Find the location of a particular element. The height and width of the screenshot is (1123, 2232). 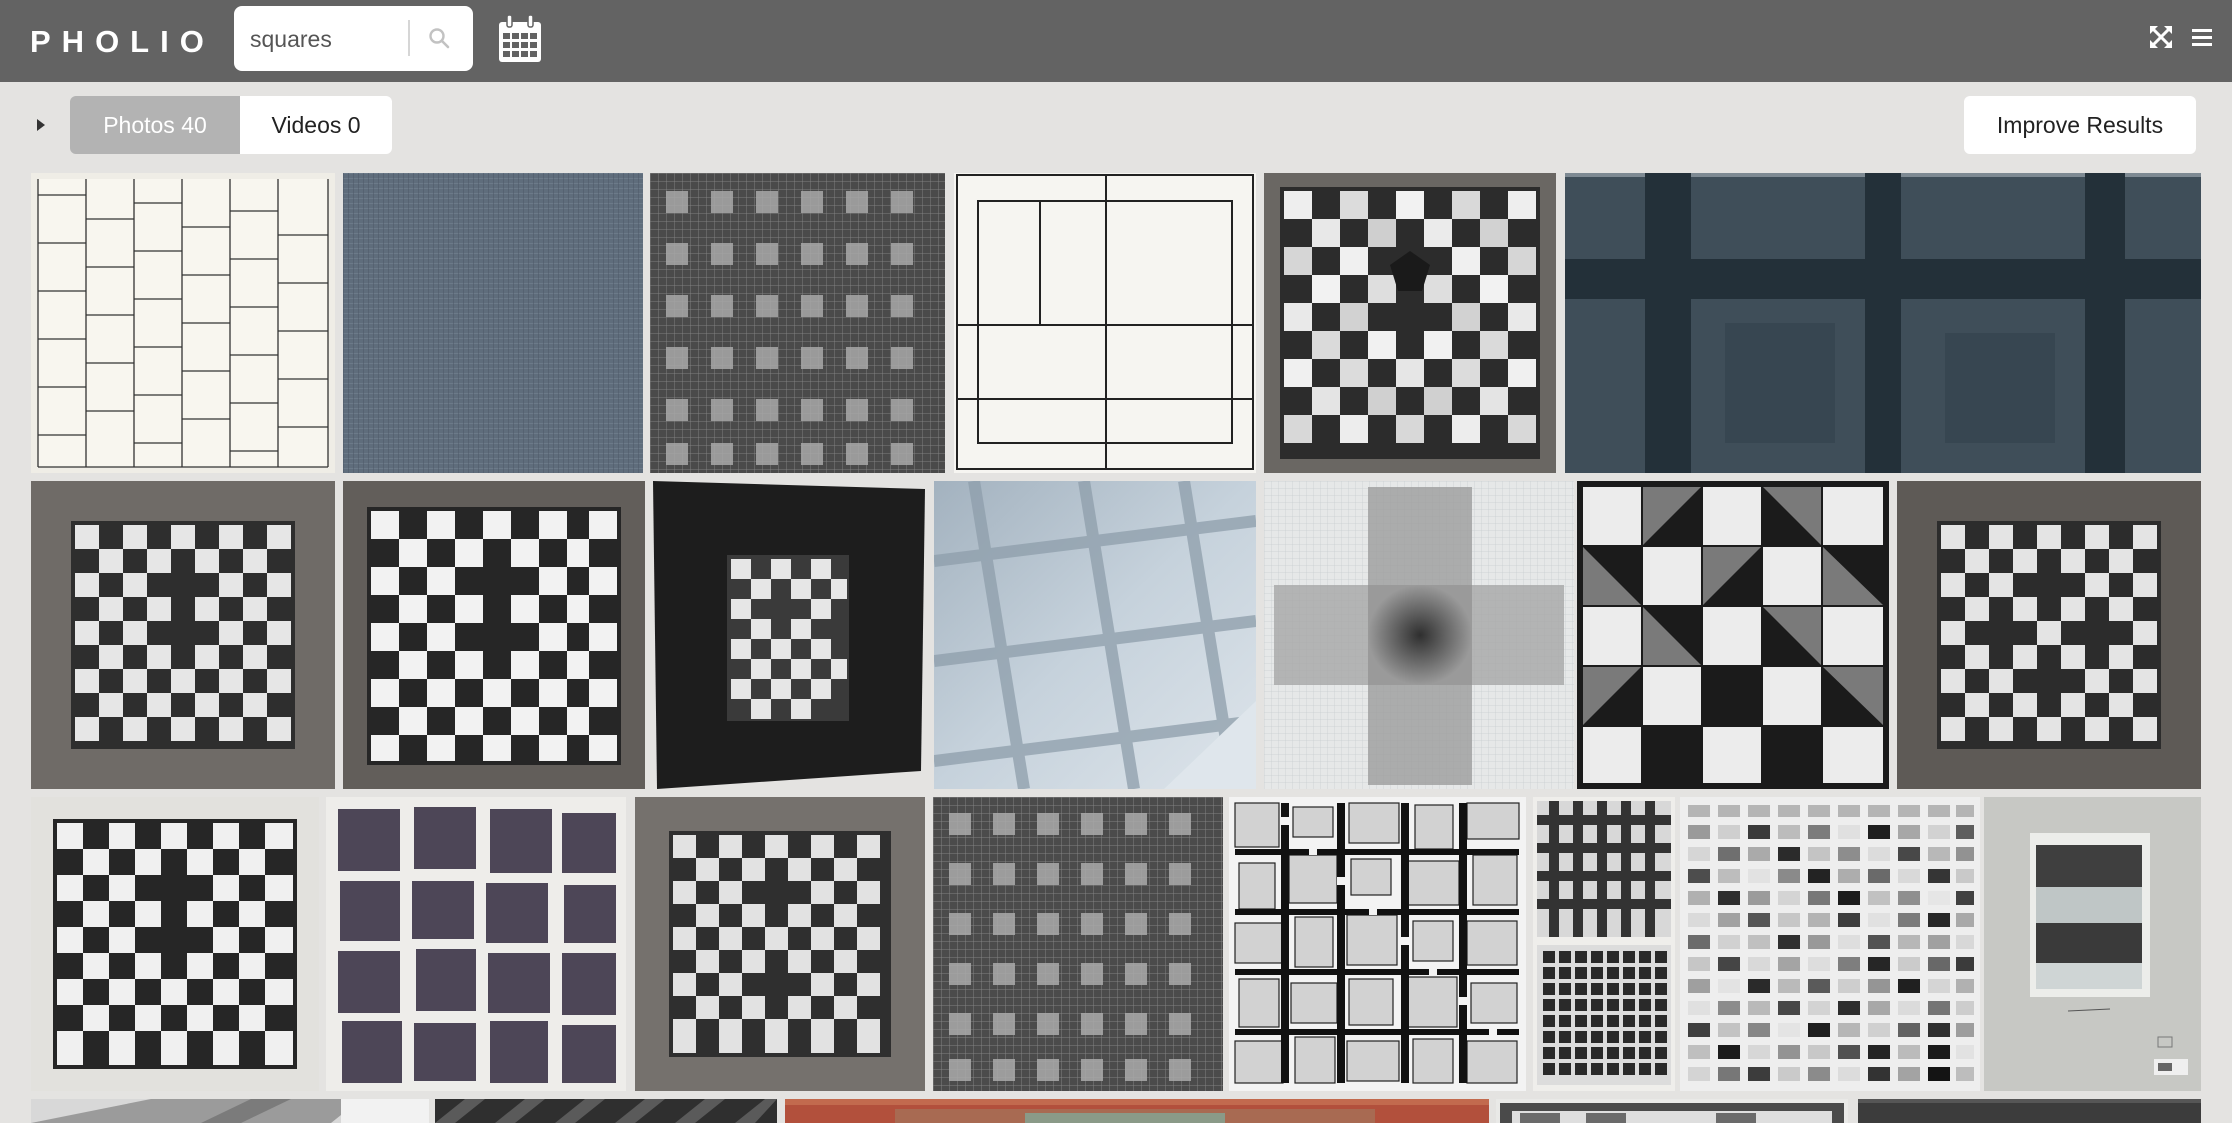

search-box is located at coordinates (353, 38).